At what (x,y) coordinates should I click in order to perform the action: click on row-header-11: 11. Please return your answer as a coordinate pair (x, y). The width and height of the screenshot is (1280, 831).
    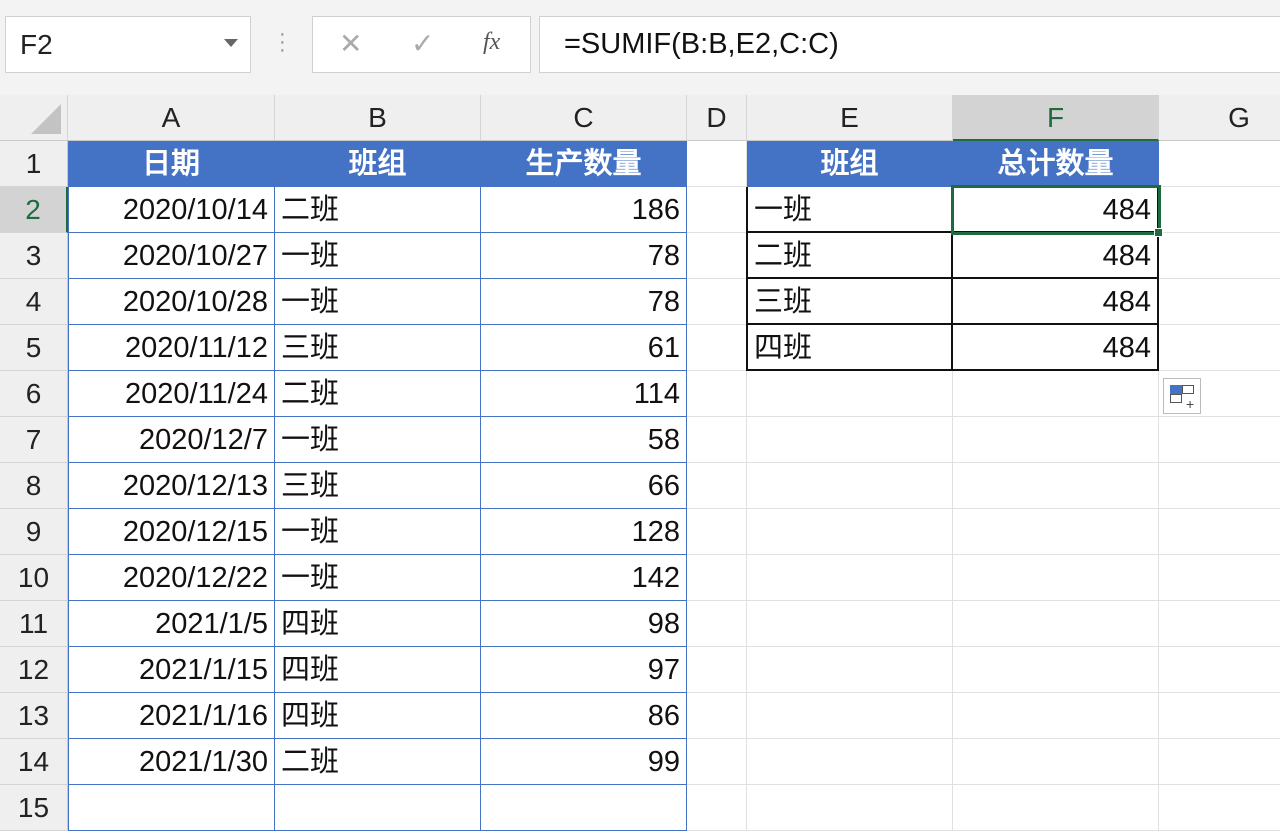
    Looking at the image, I should click on (34, 624).